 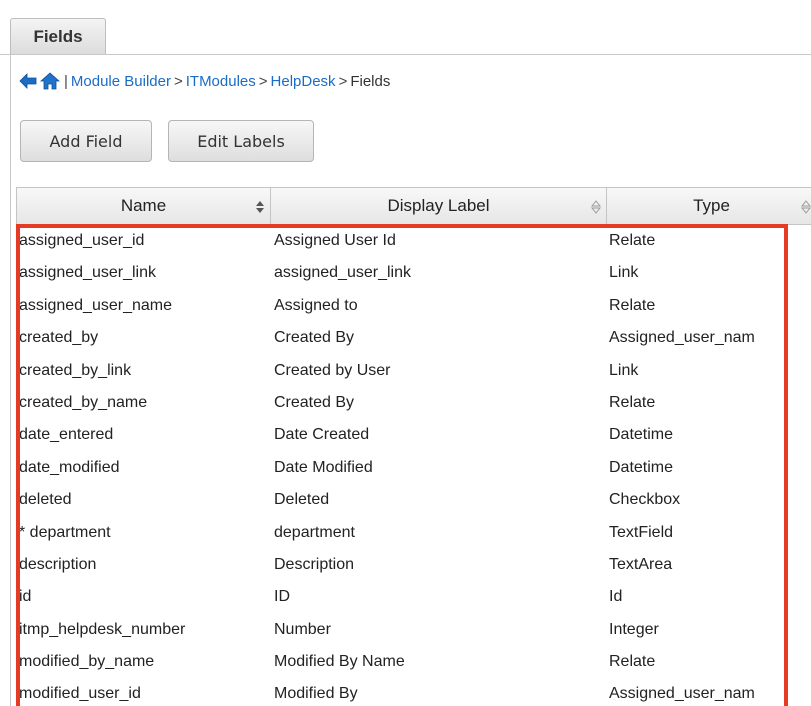 I want to click on type-cell: Checkbox, so click(x=645, y=500).